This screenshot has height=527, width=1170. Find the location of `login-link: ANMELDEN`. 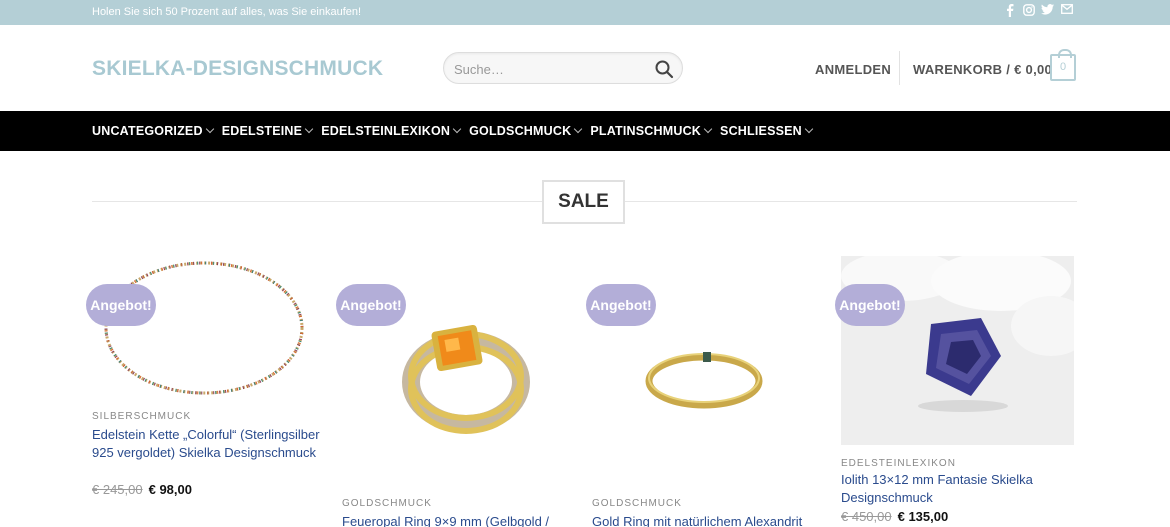

login-link: ANMELDEN is located at coordinates (853, 69).